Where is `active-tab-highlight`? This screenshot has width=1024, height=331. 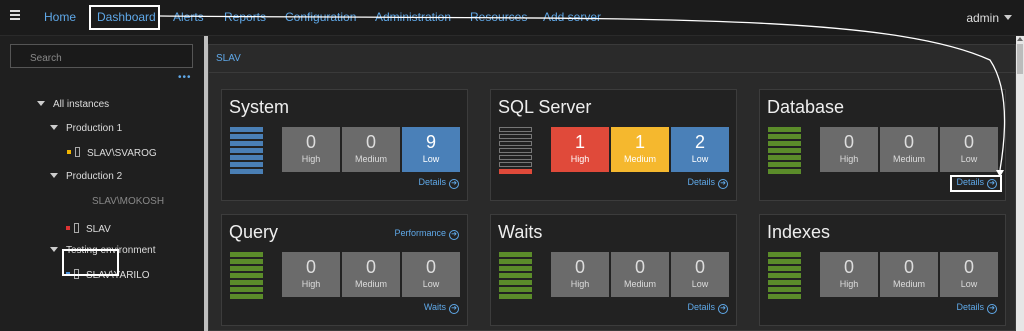 active-tab-highlight is located at coordinates (124, 17).